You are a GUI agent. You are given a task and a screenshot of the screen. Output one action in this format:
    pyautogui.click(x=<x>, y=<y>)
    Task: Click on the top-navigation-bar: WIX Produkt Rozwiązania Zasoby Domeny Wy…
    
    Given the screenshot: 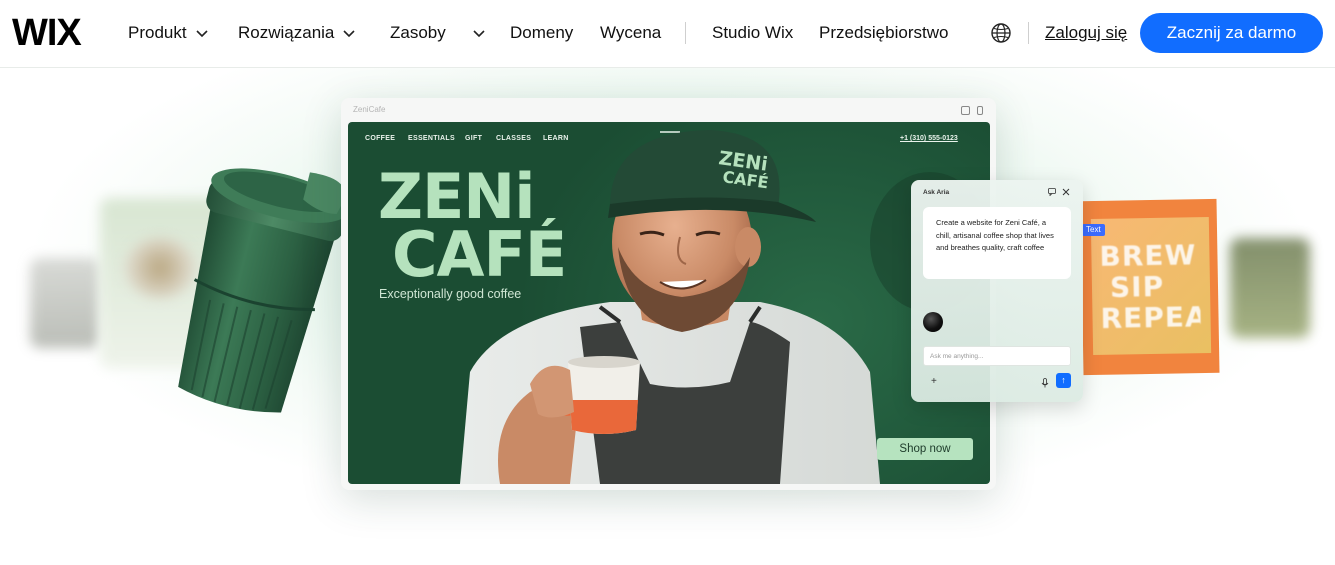 What is the action you would take?
    pyautogui.click(x=667, y=34)
    